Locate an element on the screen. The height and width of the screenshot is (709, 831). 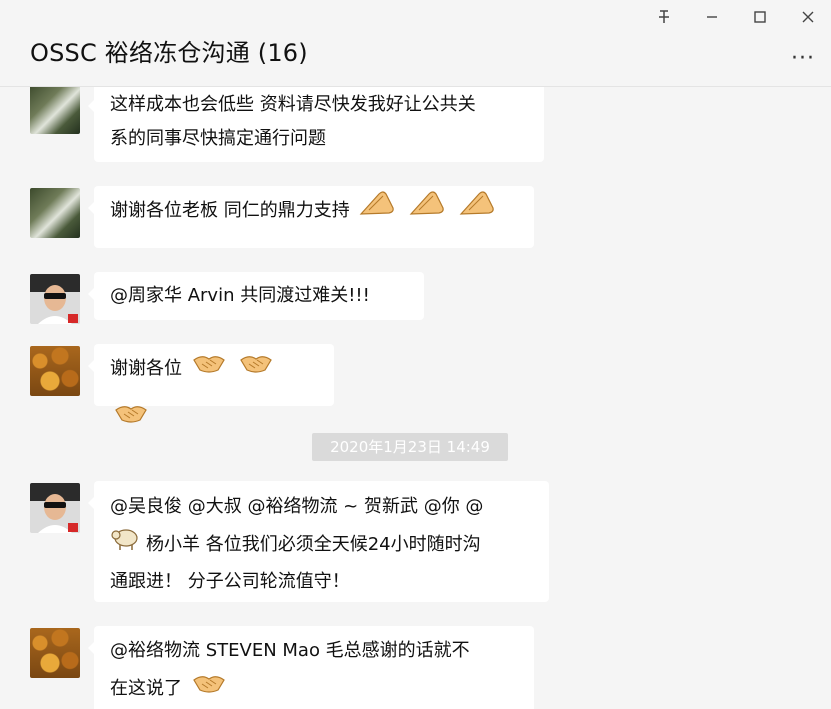
maximize-button is located at coordinates (760, 17).